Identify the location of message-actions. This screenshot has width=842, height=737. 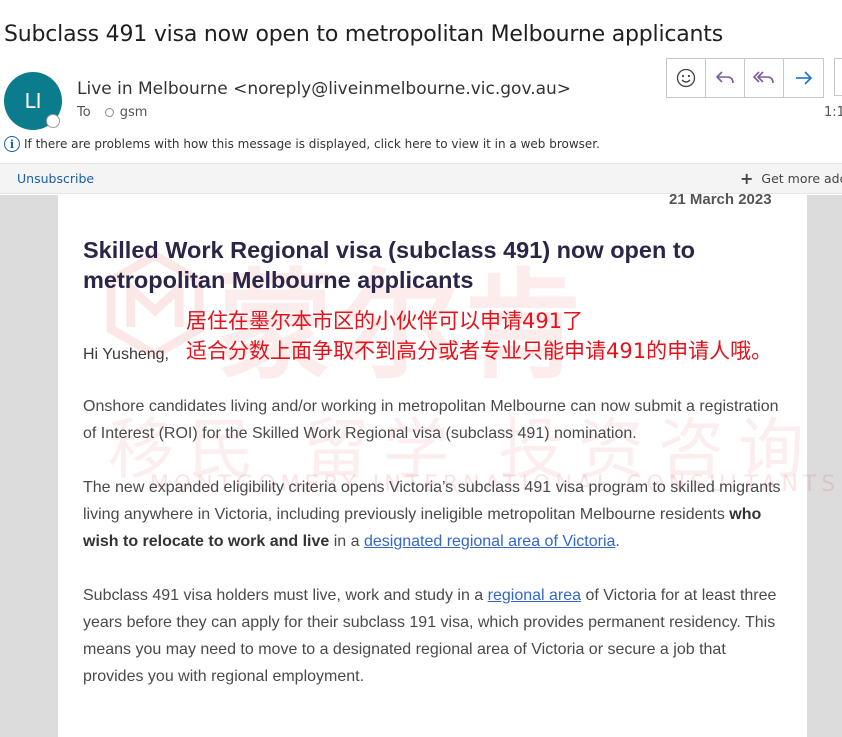
(745, 78).